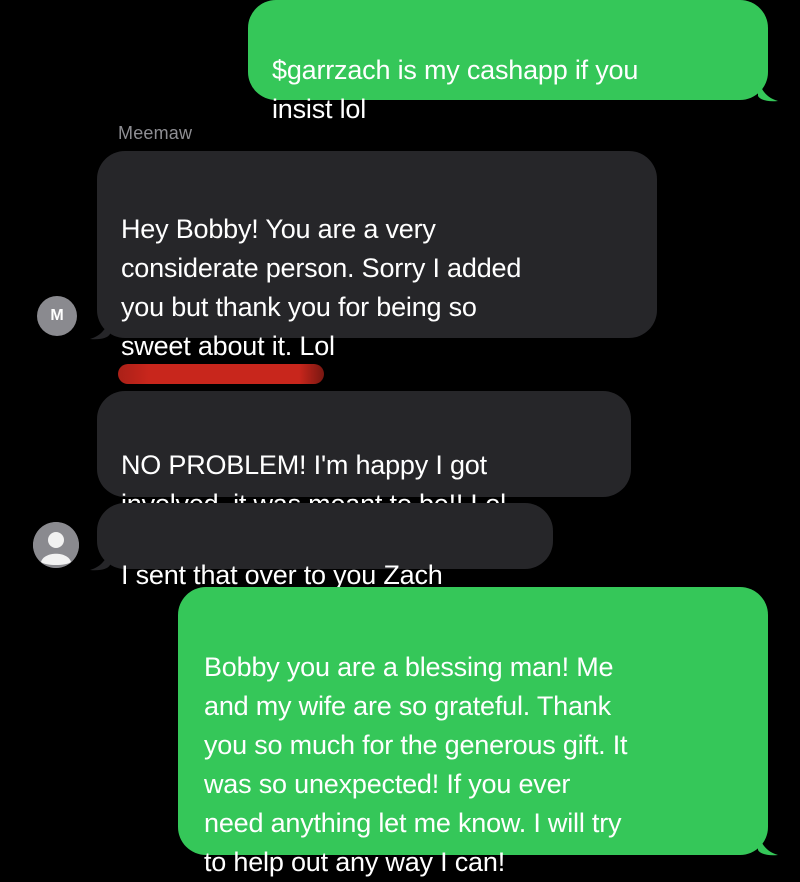  I want to click on sender-avatar, so click(56, 545).